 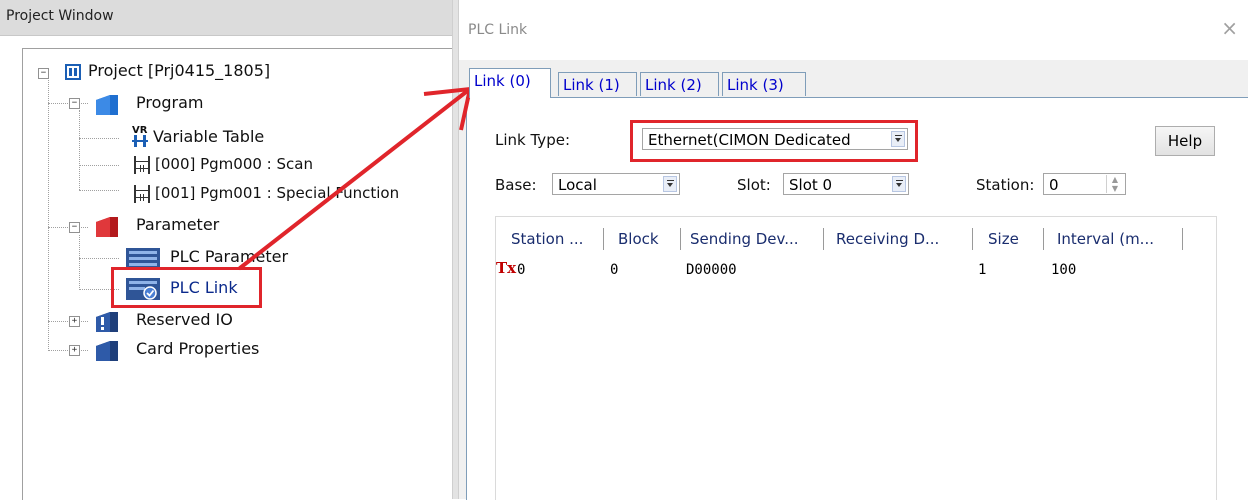 I want to click on card-properties-icon, so click(x=107, y=351).